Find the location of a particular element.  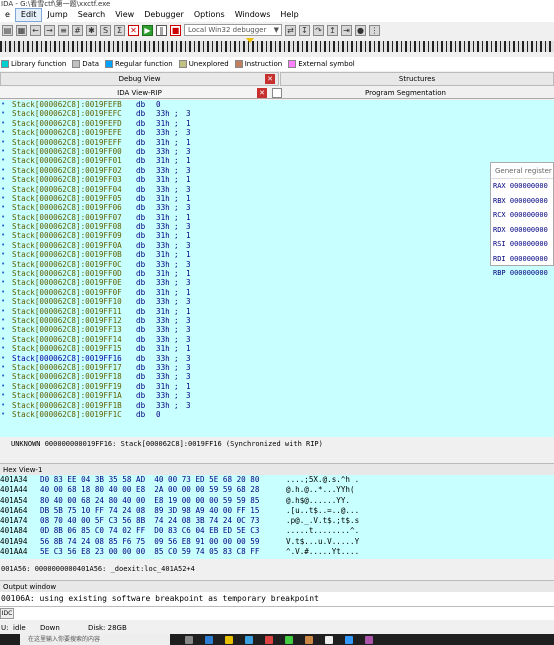

save-icon: ▦ is located at coordinates (21, 30).